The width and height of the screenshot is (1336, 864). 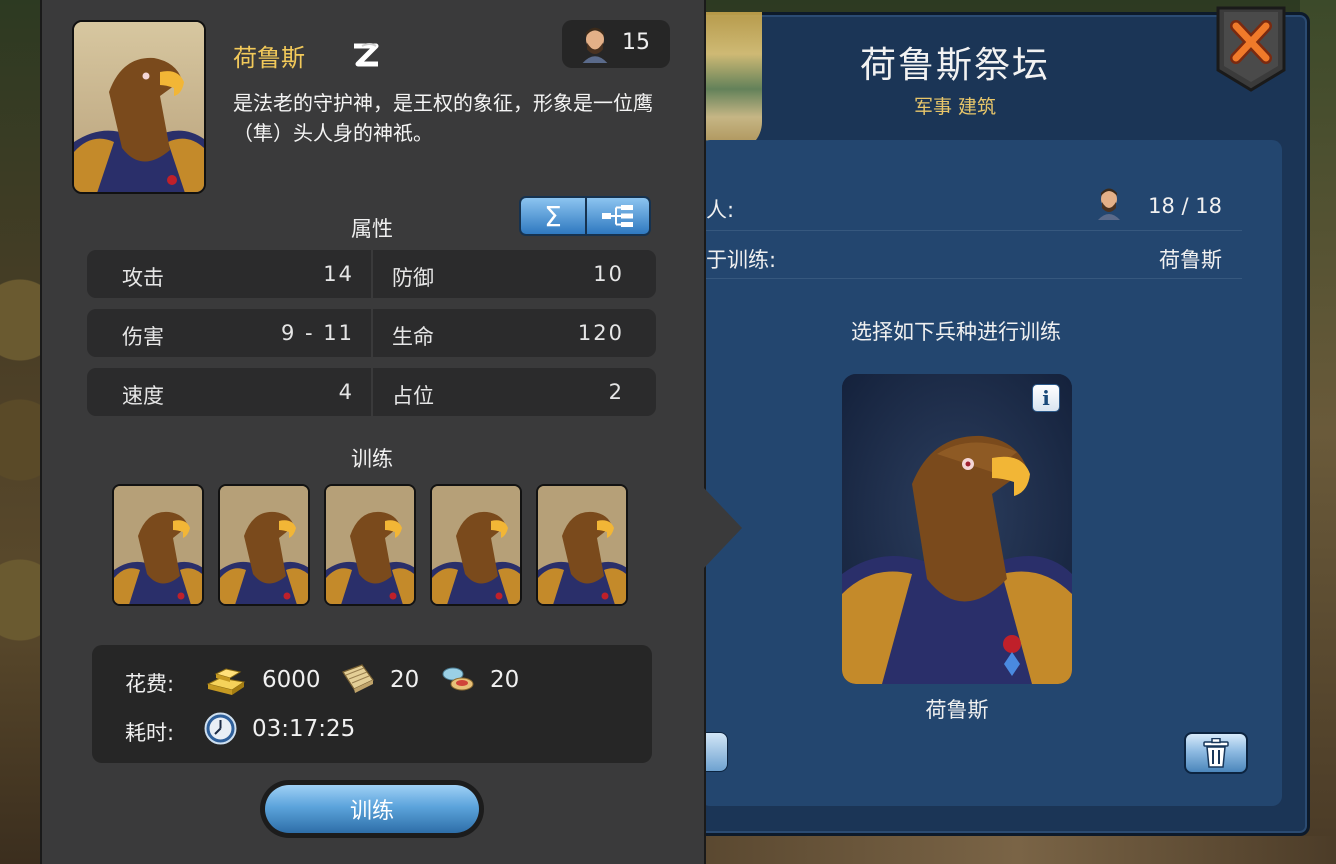 I want to click on trash-icon, so click(x=1216, y=753).